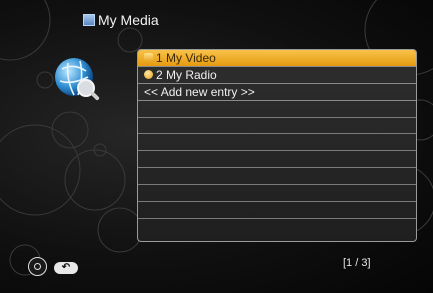 This screenshot has width=433, height=293. What do you see at coordinates (186, 57) in the screenshot?
I see `list-item-label: 1 My Video` at bounding box center [186, 57].